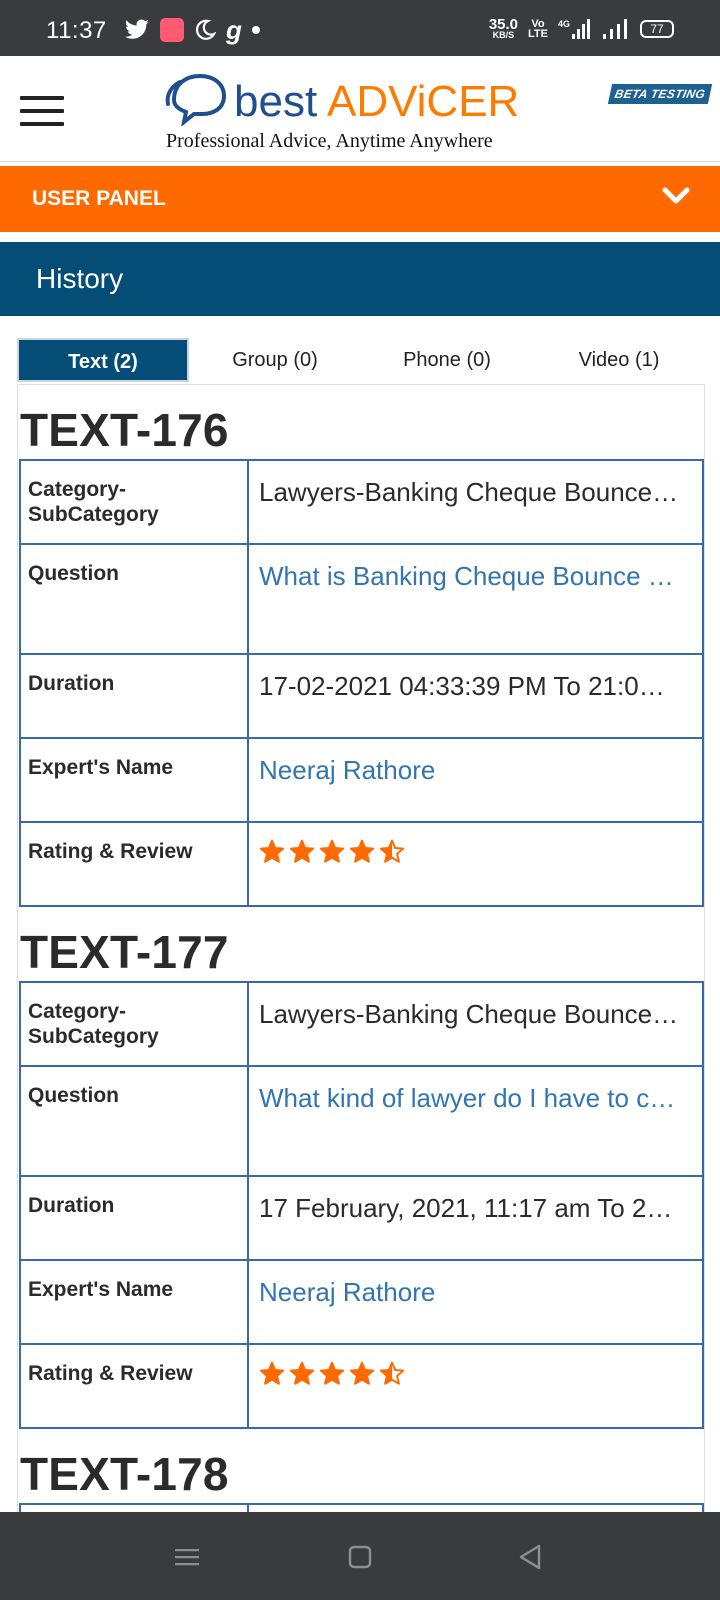  I want to click on hamburger-menu-icon, so click(42, 111).